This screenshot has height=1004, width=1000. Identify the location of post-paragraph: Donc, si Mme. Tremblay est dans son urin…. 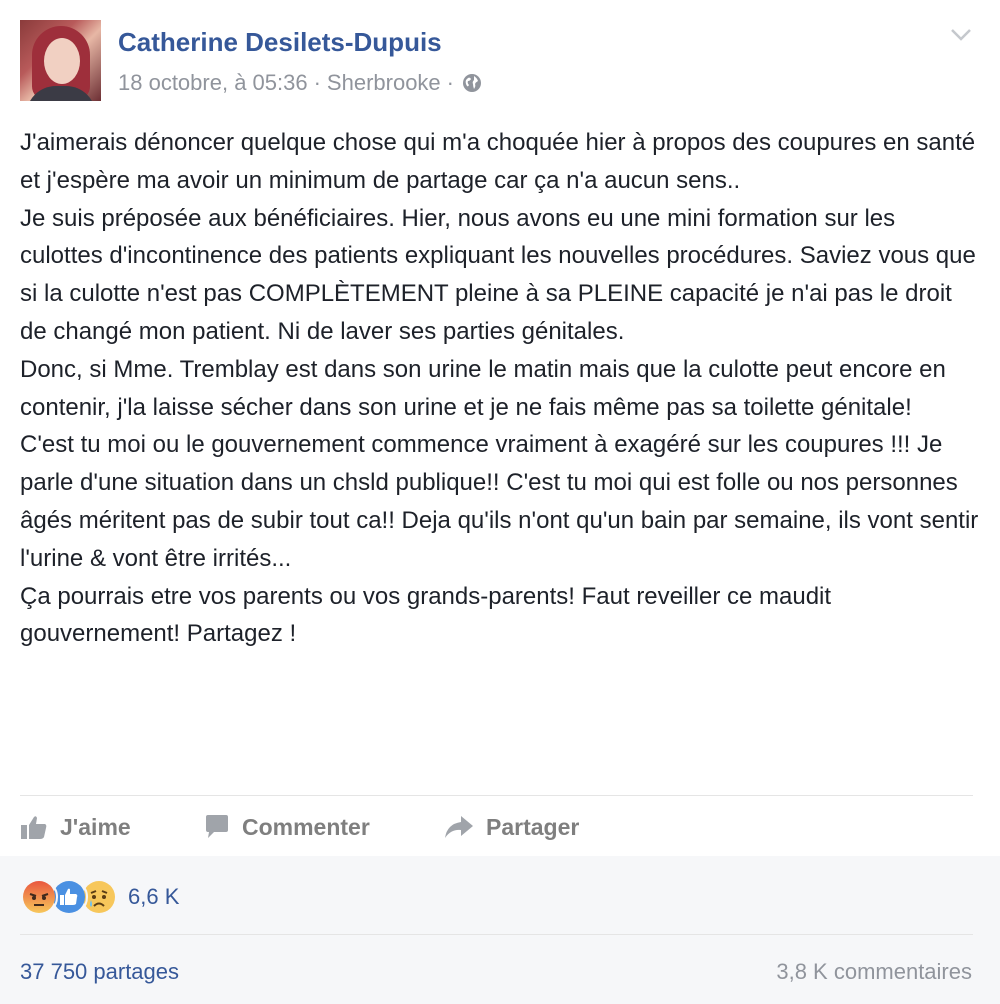
(483, 388).